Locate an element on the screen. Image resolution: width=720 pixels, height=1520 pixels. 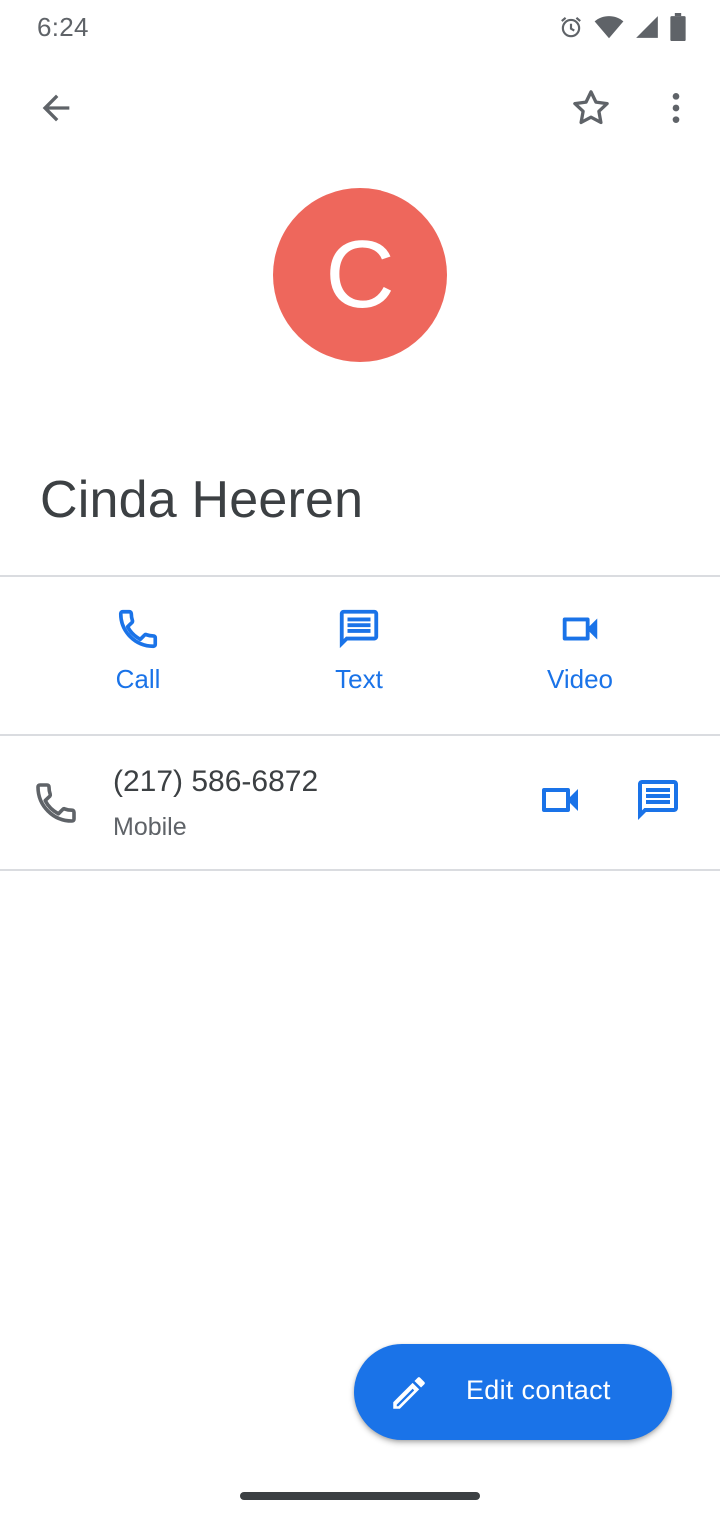
status-icons is located at coordinates (622, 27).